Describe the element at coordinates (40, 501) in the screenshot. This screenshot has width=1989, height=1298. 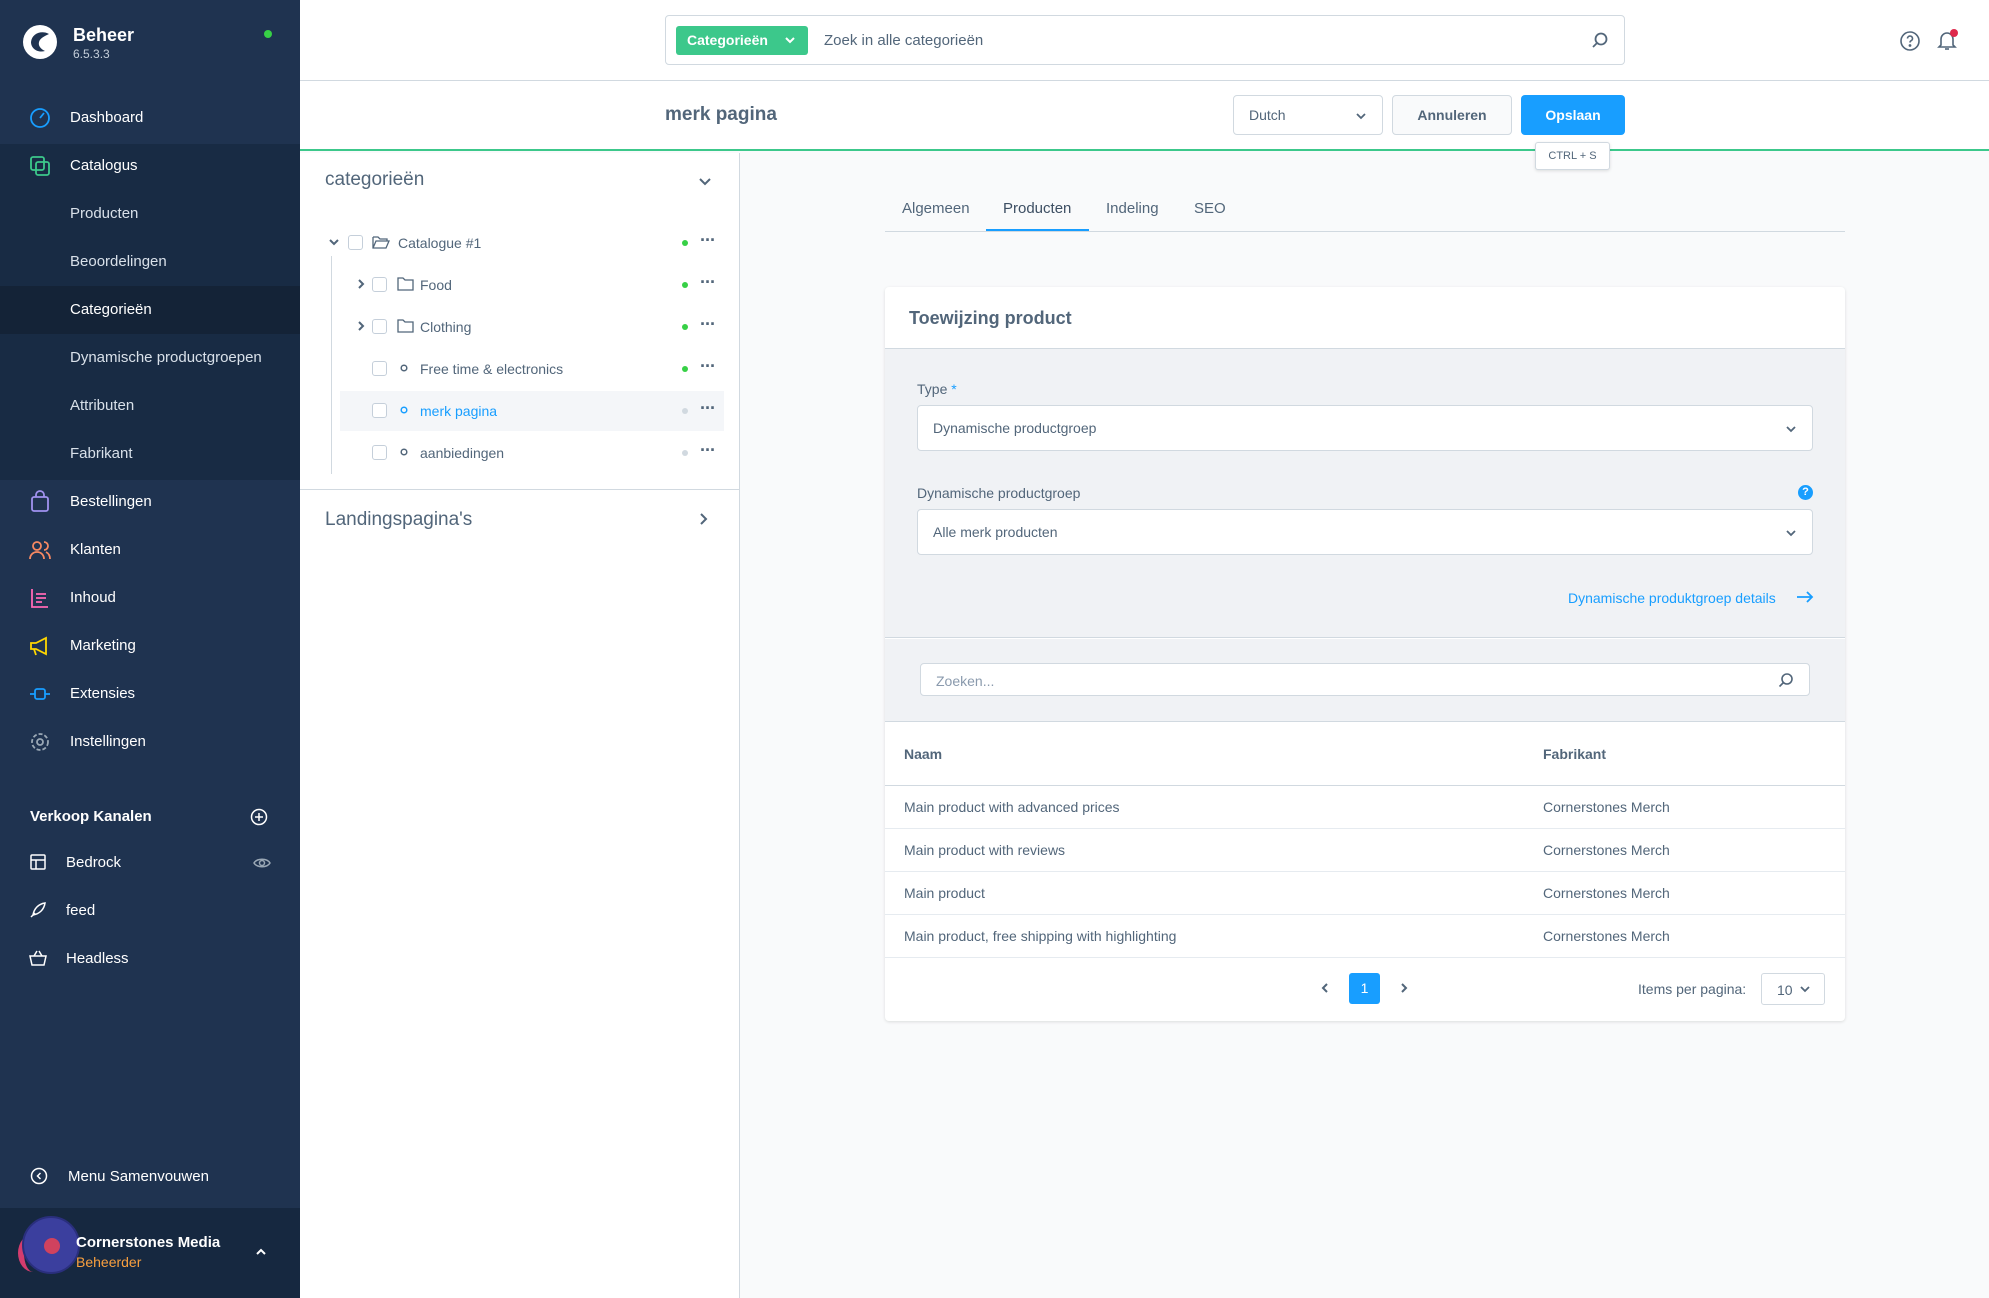
I see `shopping-bag-icon` at that location.